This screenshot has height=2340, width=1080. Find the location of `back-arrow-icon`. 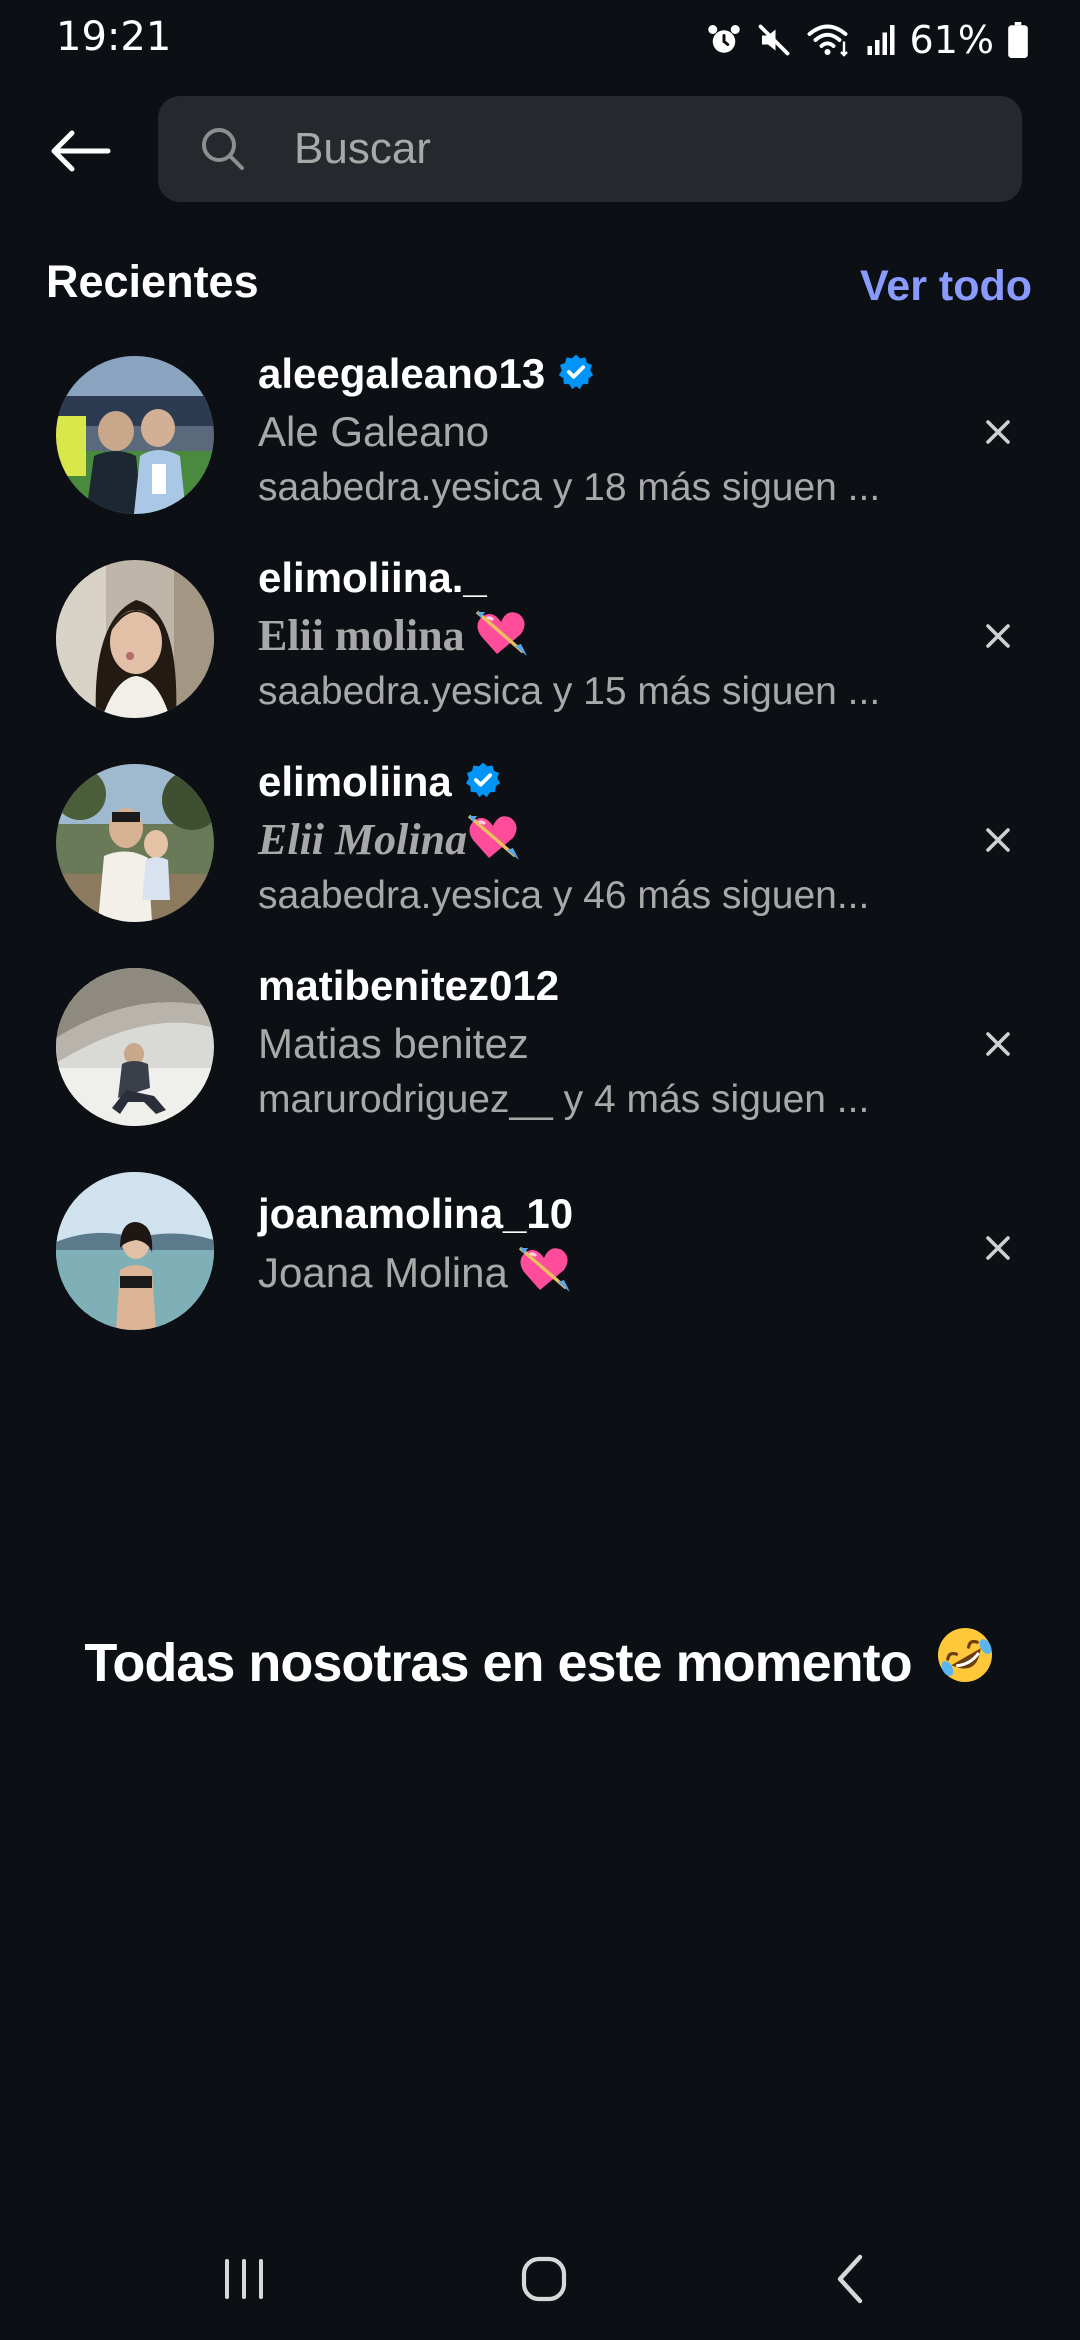

back-arrow-icon is located at coordinates (81, 151).